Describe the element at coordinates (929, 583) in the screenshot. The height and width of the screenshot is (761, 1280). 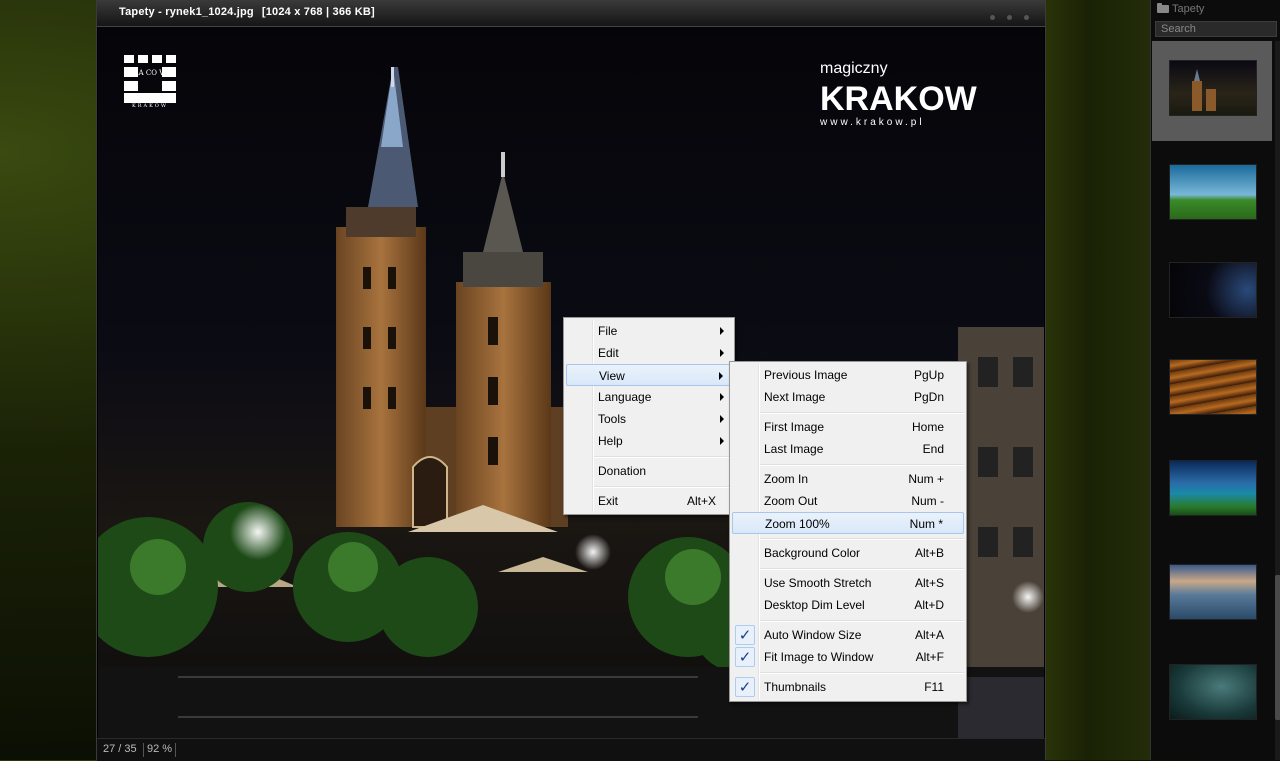
I see `menu-item-shortcut: Alt+S` at that location.